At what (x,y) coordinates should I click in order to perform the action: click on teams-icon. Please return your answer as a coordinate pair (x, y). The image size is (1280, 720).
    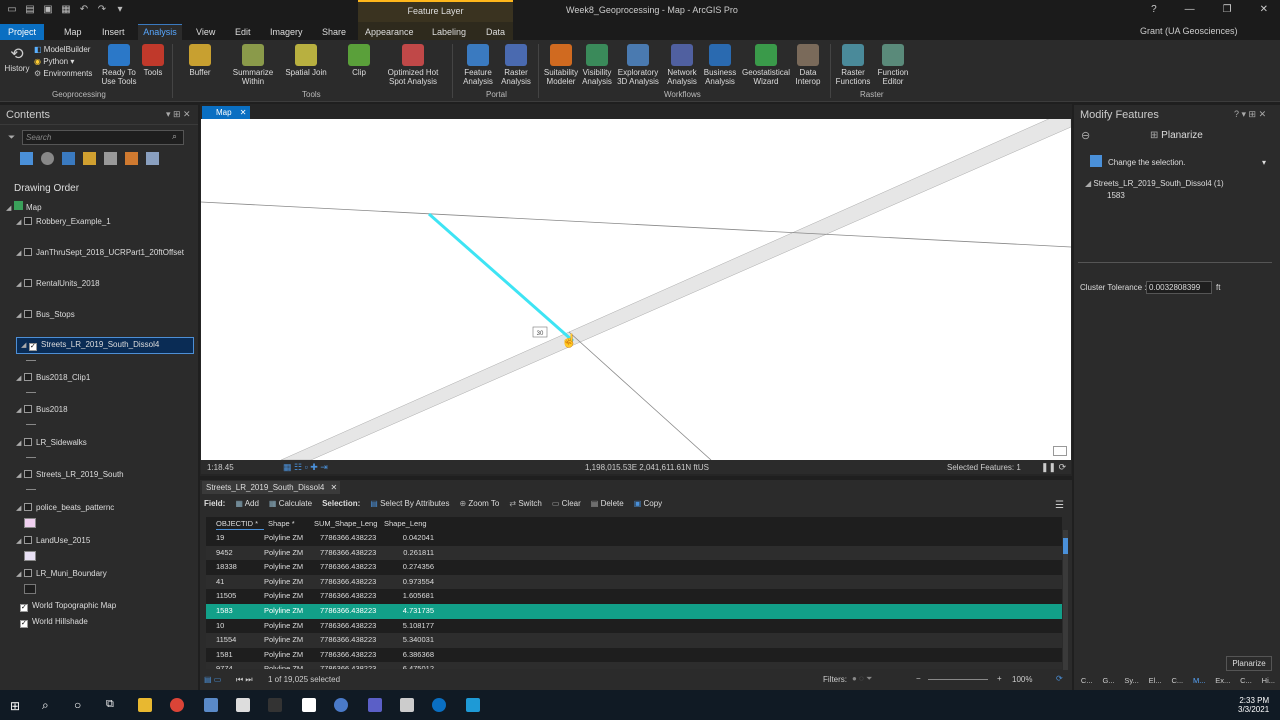
    Looking at the image, I should click on (375, 705).